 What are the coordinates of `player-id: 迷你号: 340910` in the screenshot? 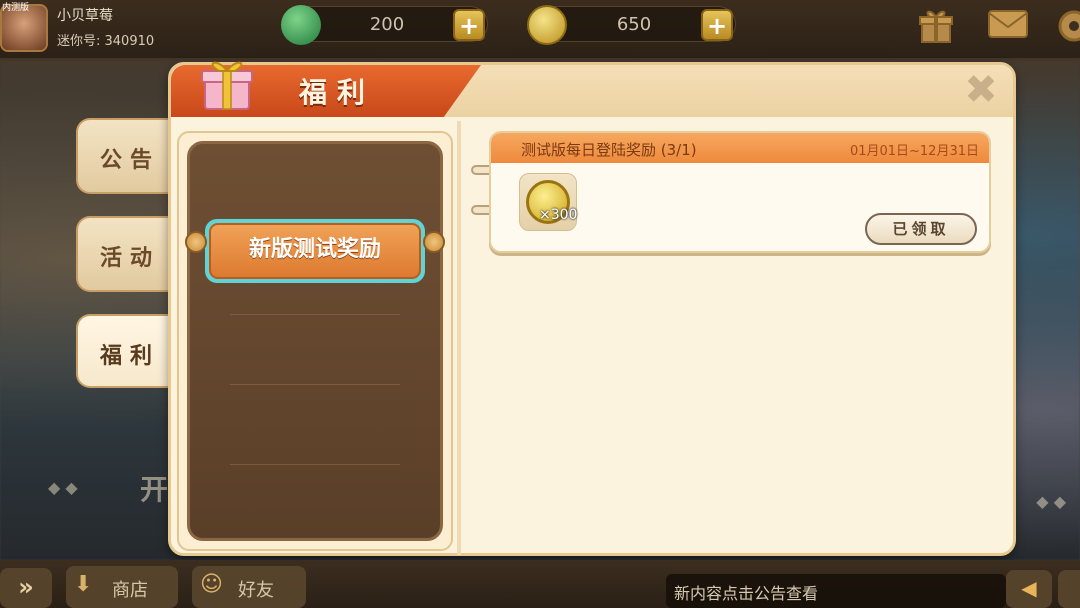 It's located at (106, 41).